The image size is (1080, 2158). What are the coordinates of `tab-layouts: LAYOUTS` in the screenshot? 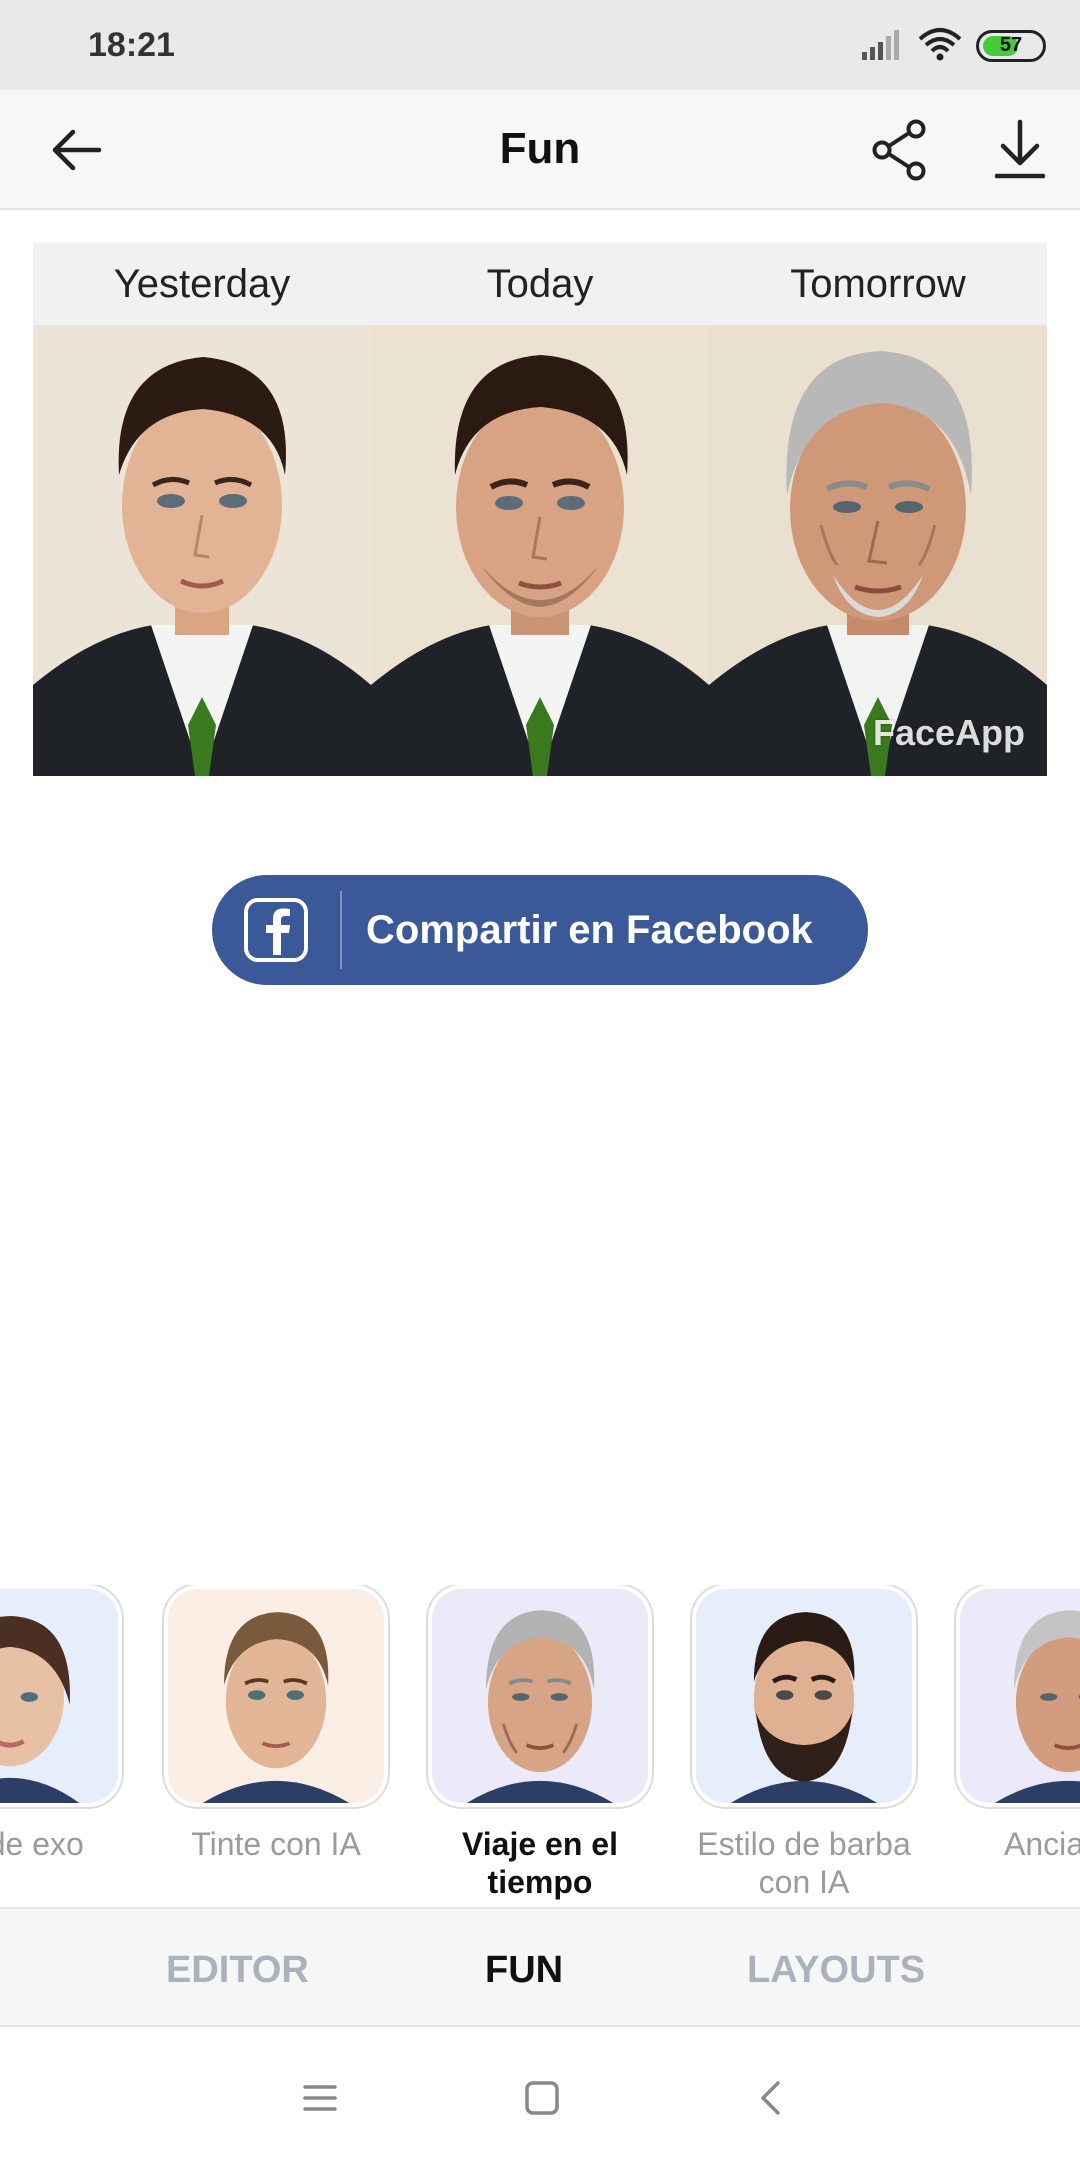 It's located at (836, 1970).